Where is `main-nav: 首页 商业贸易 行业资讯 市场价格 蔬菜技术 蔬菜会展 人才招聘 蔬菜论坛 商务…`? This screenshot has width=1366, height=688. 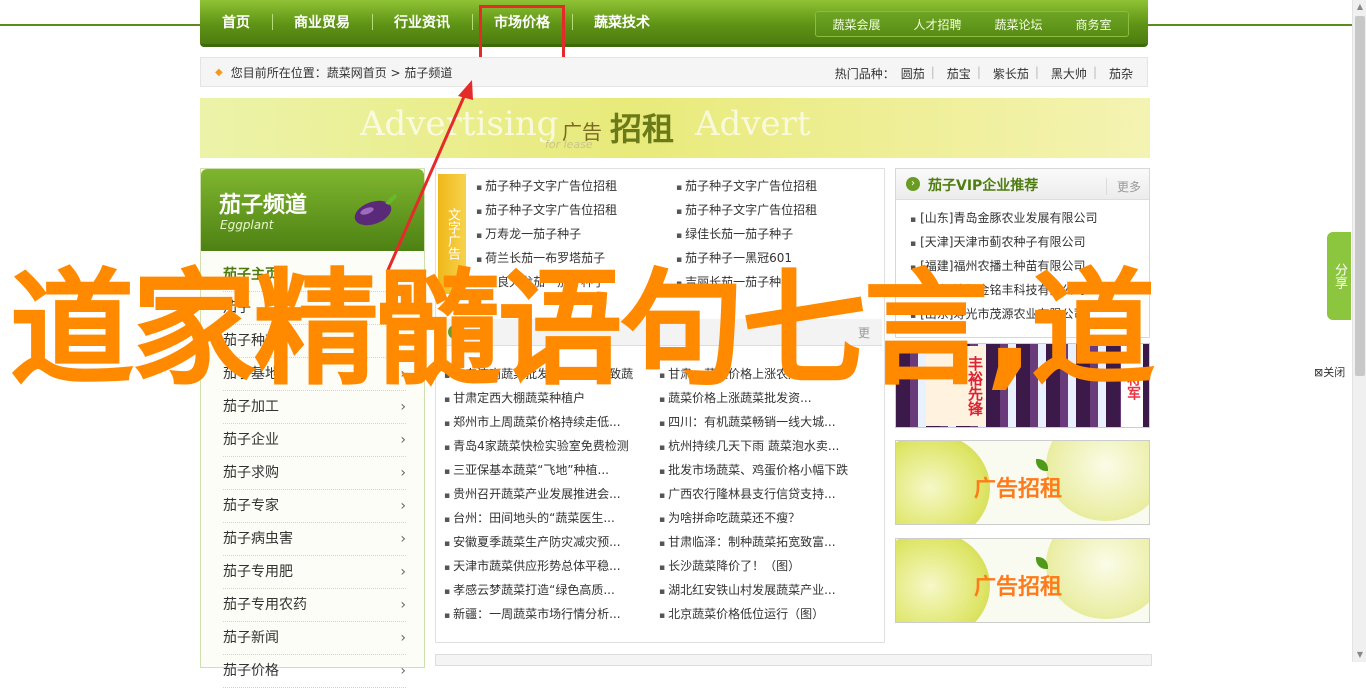
main-nav: 首页 商业贸易 行业资讯 市场价格 蔬菜技术 蔬菜会展 人才招聘 蔬菜论坛 商务… is located at coordinates (674, 23).